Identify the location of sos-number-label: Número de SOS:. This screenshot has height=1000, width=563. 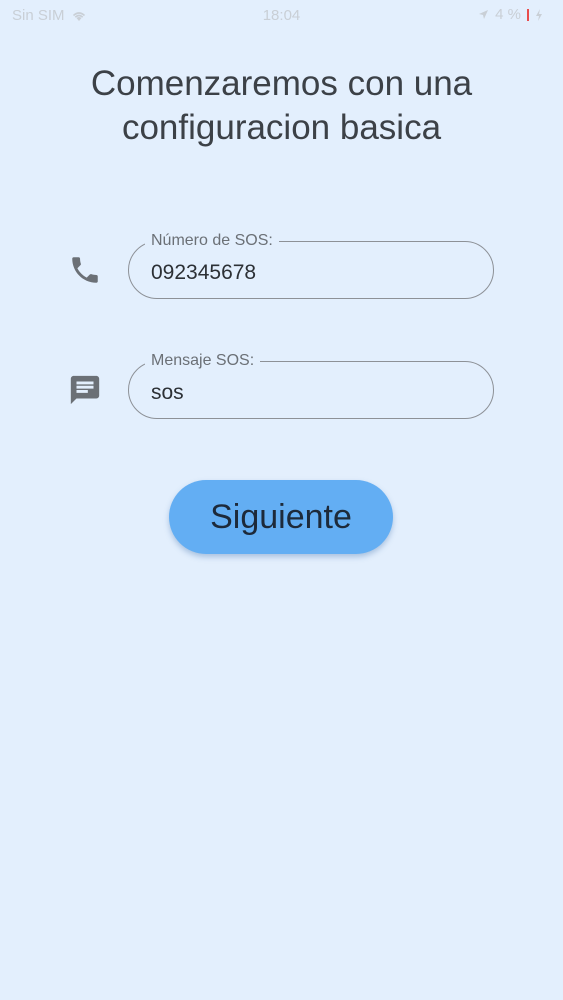
(212, 241).